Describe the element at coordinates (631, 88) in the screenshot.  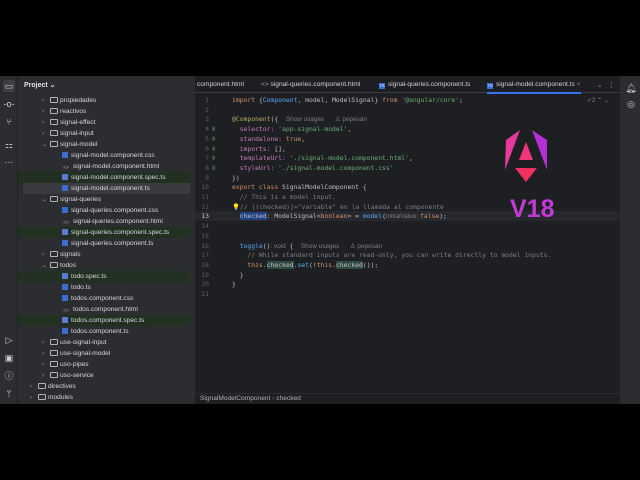
I see `notifications-icon: 🔔︎` at that location.